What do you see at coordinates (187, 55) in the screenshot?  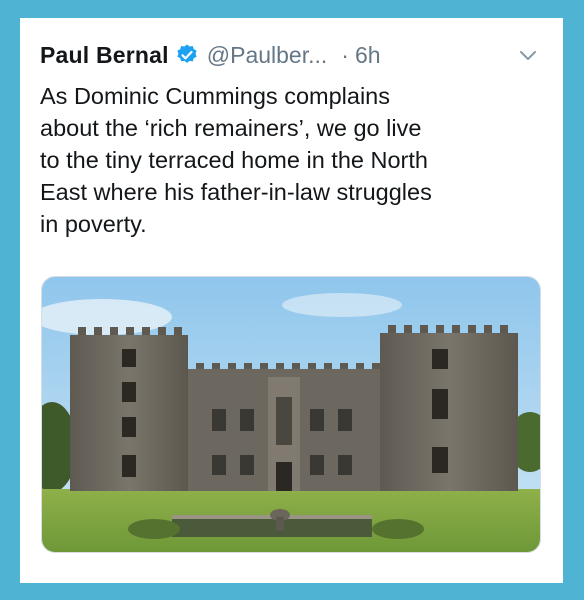 I see `verified-badge-icon` at bounding box center [187, 55].